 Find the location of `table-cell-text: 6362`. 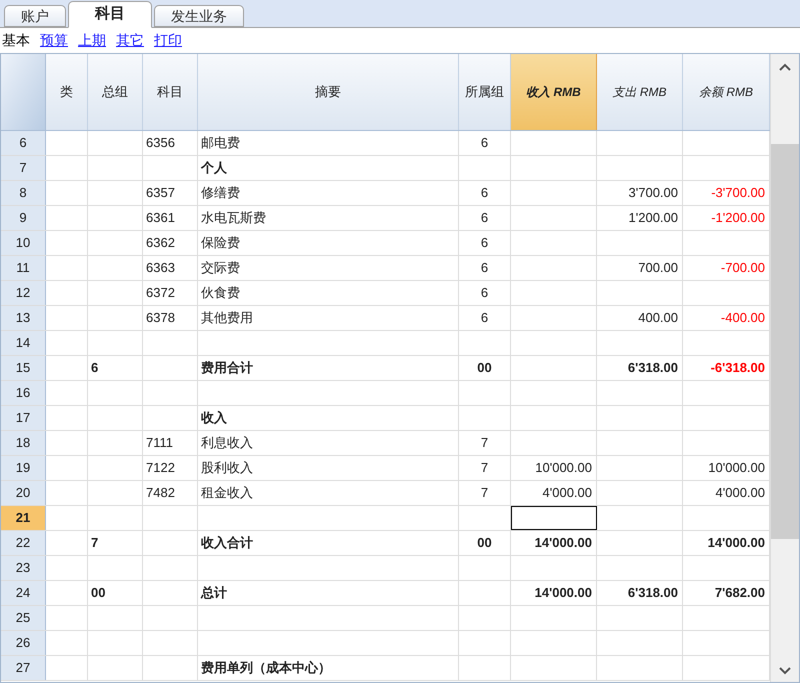

table-cell-text: 6362 is located at coordinates (160, 243).